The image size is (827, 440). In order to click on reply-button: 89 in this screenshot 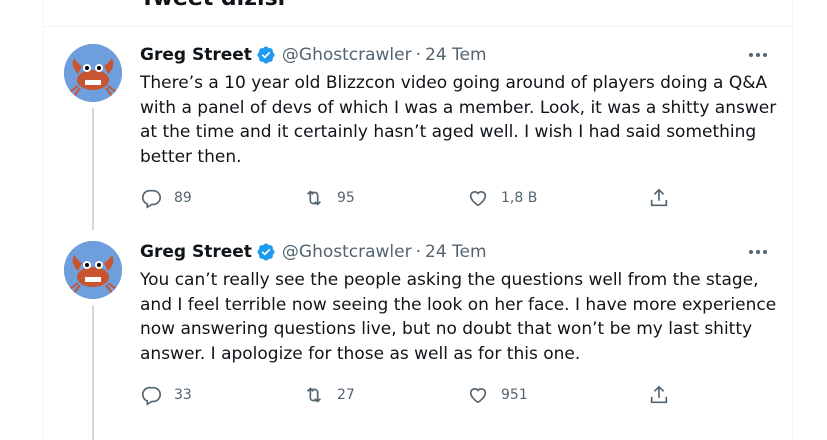, I will do `click(166, 198)`.